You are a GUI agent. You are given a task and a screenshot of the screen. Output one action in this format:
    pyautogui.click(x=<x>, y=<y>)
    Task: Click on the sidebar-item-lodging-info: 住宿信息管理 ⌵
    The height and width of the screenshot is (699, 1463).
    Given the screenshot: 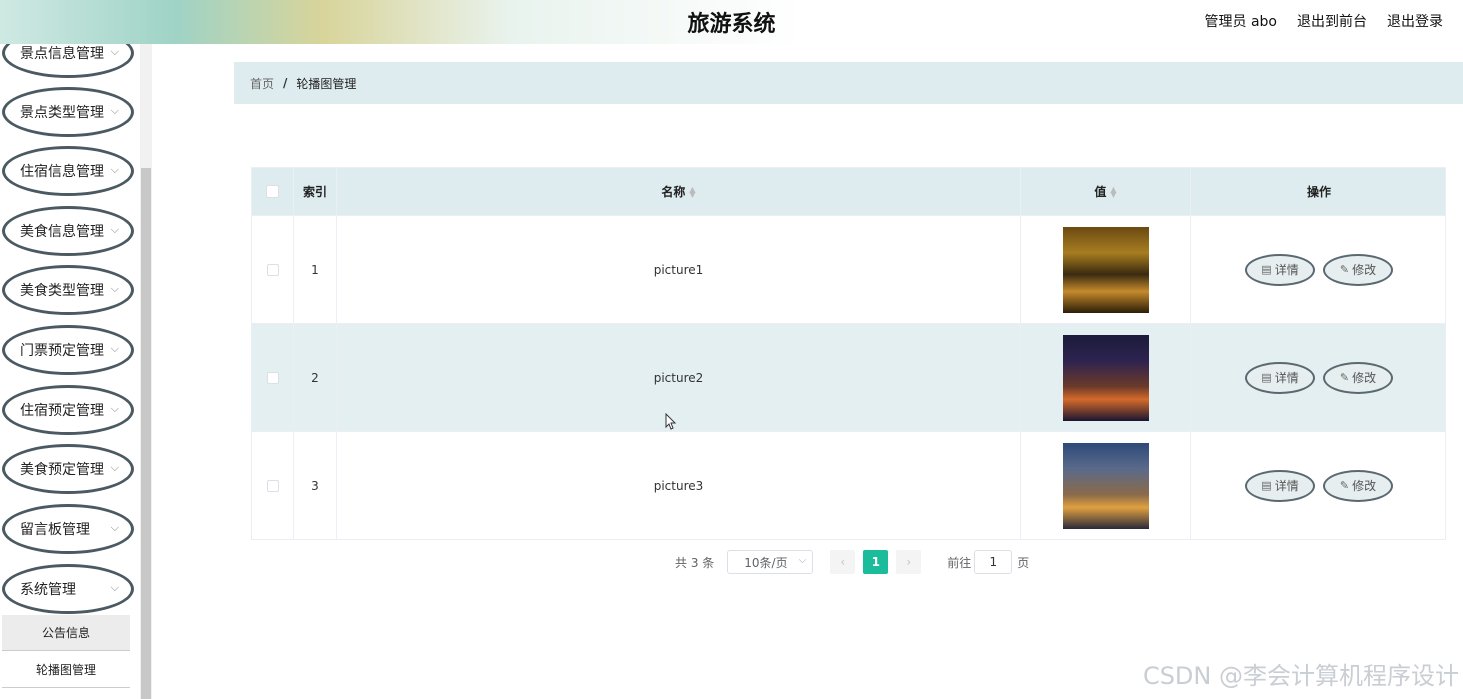 What is the action you would take?
    pyautogui.click(x=68, y=171)
    